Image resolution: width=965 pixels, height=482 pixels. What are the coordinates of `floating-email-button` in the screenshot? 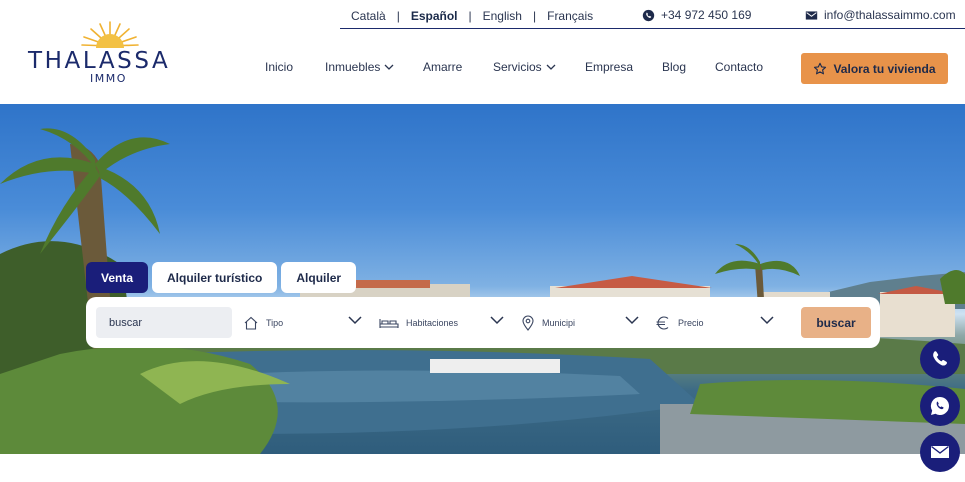 It's located at (940, 452).